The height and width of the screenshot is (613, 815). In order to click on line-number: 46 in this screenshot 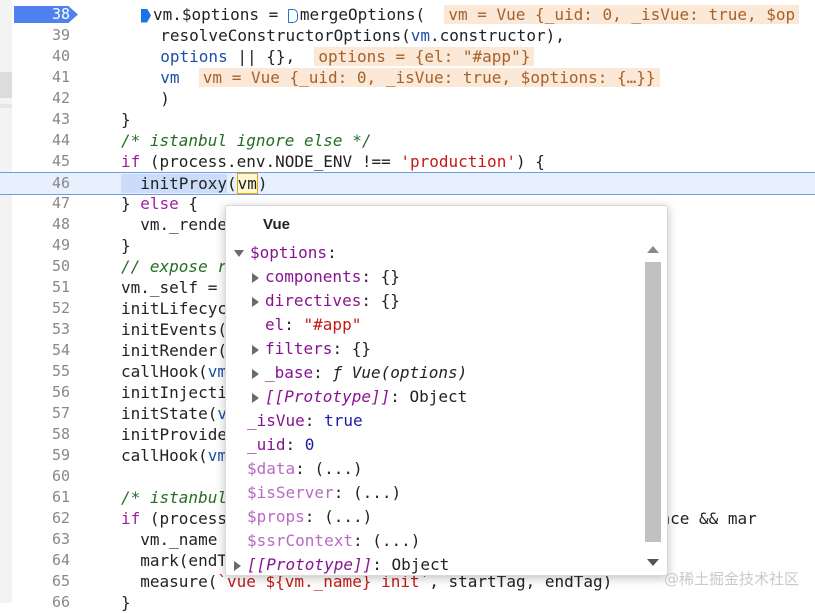, I will do `click(41, 183)`.